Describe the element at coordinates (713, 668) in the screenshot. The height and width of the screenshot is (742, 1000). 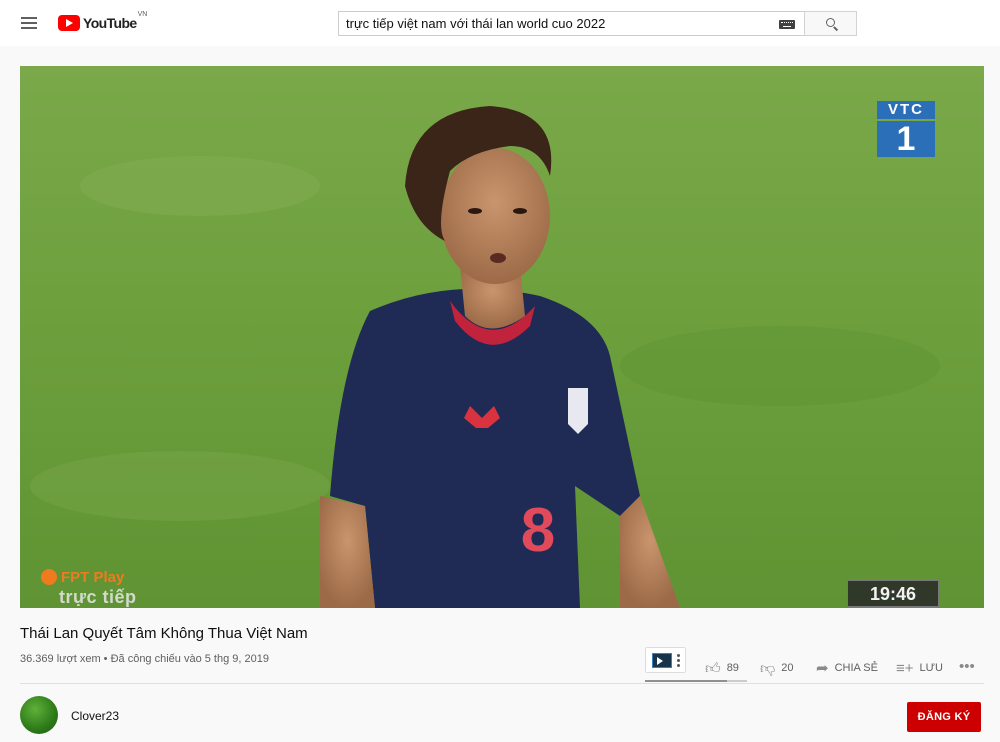
I see `thumb-up-icon: 👍︎` at that location.